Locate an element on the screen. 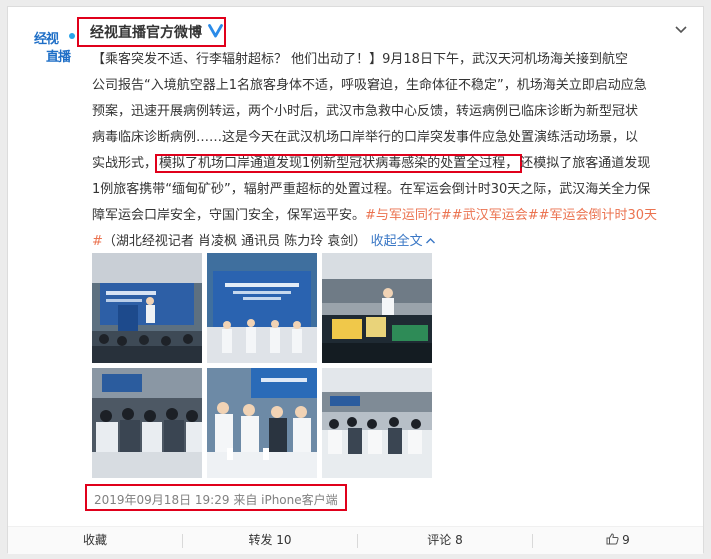 The height and width of the screenshot is (559, 711). post-meta: 2019年09月18日 19:29 来自 iPhone客户端 is located at coordinates (216, 499).